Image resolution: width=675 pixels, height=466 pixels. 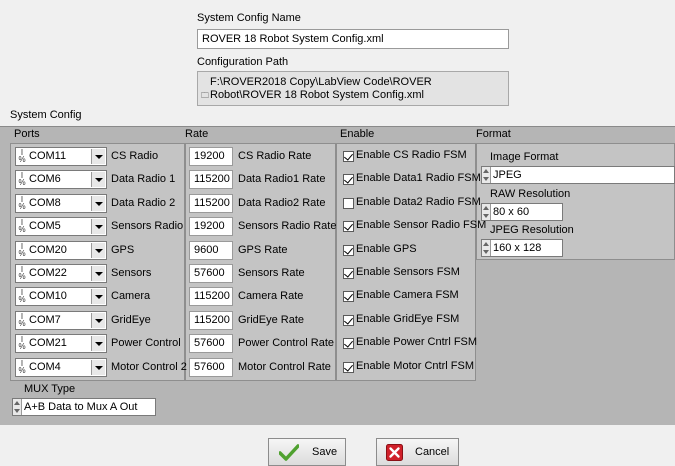 What do you see at coordinates (407, 295) in the screenshot?
I see `enable-label: Enable Camera FSM` at bounding box center [407, 295].